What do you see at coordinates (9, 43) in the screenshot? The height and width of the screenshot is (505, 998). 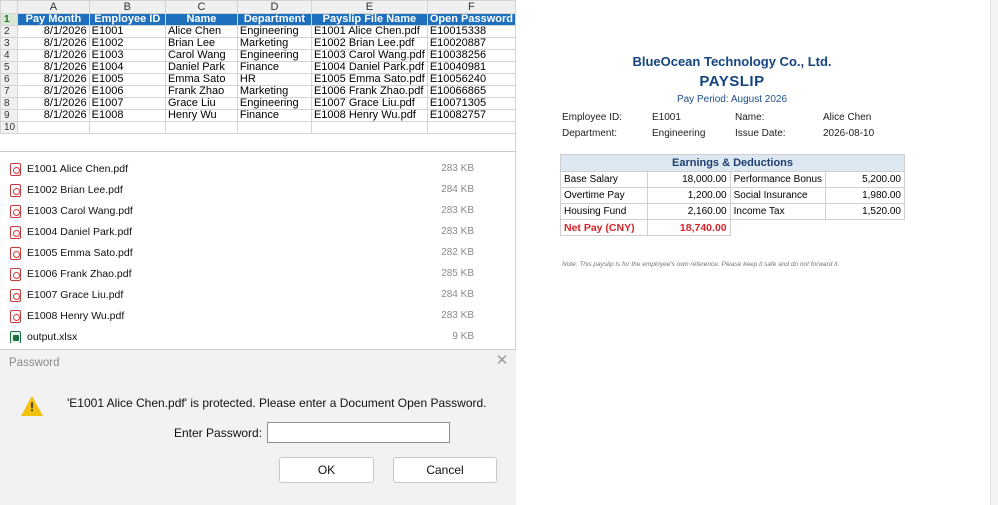 I see `row-number: 3` at bounding box center [9, 43].